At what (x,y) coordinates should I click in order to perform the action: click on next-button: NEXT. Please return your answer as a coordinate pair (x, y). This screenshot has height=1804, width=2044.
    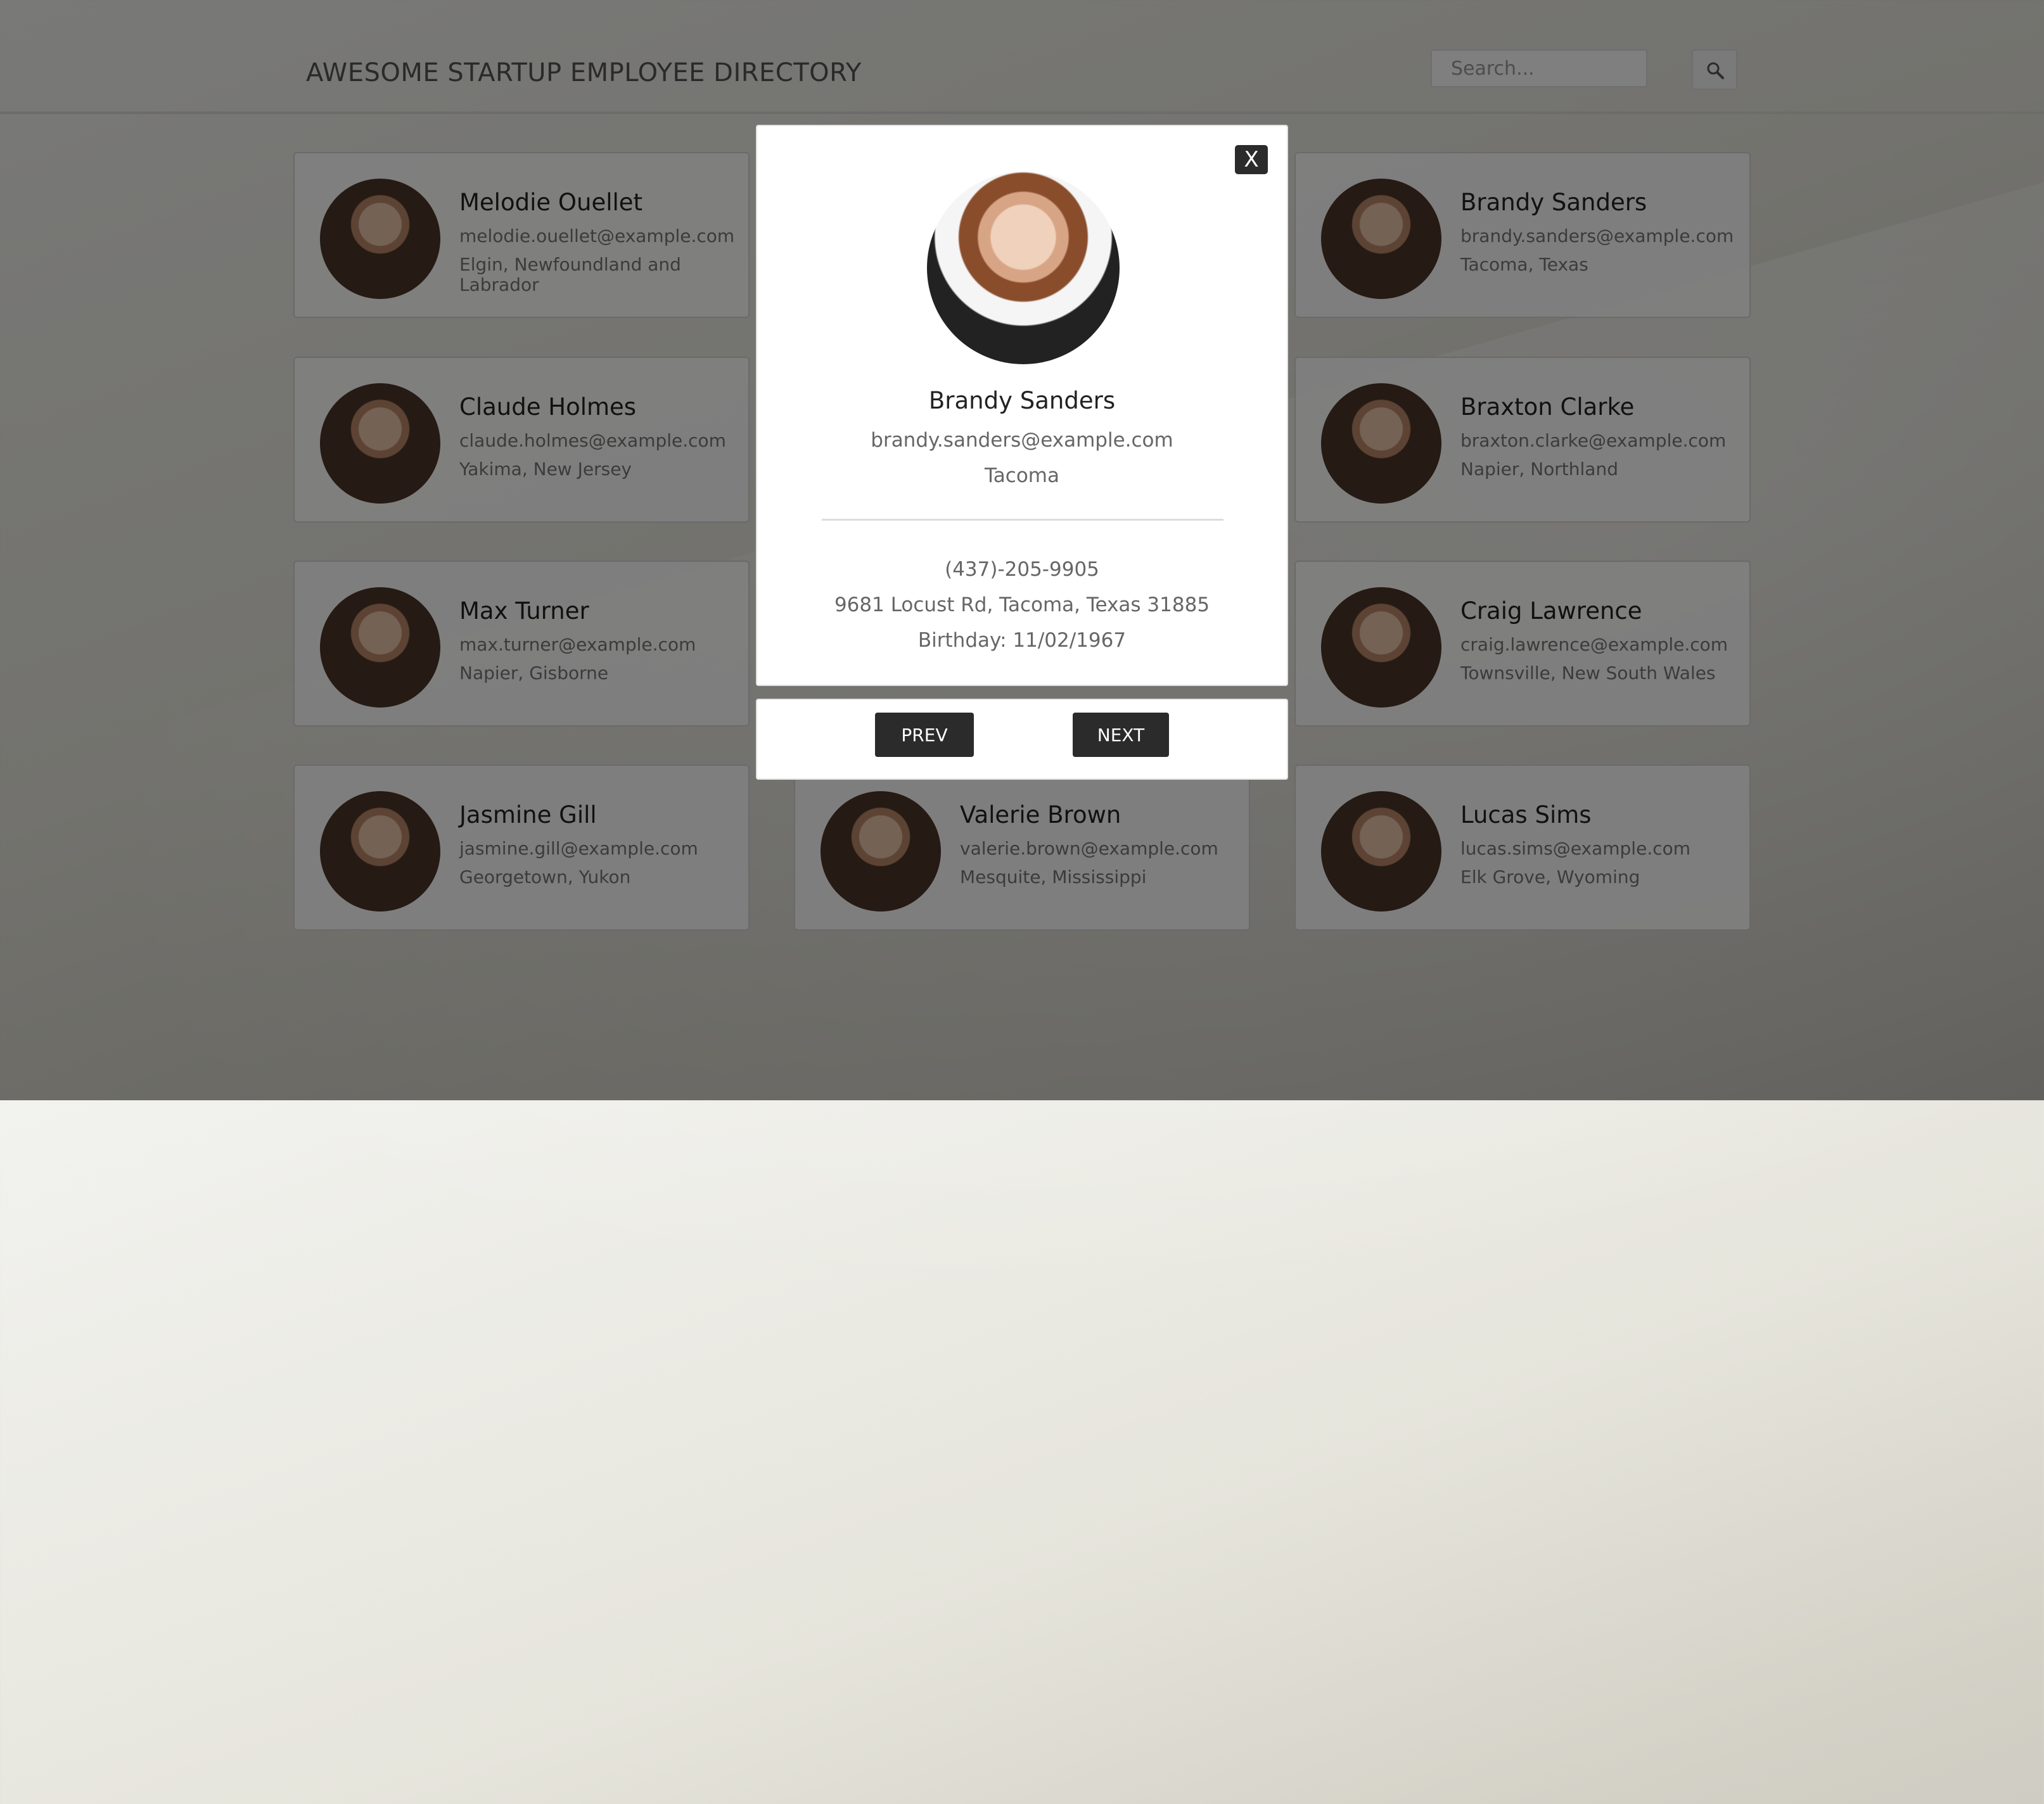
    Looking at the image, I should click on (1121, 735).